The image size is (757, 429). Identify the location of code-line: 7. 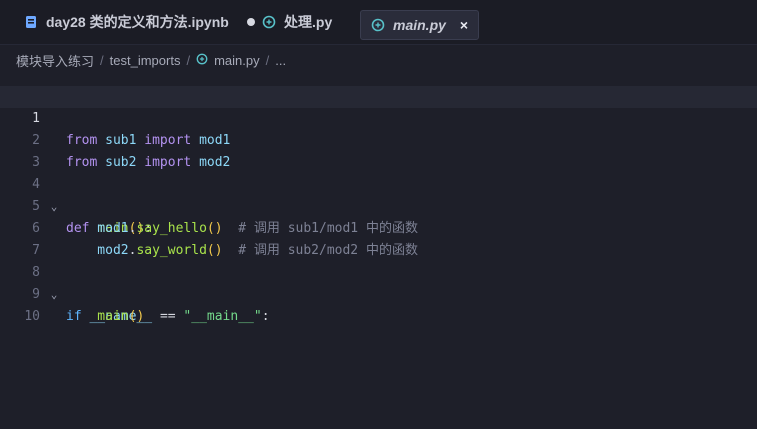
(378, 238).